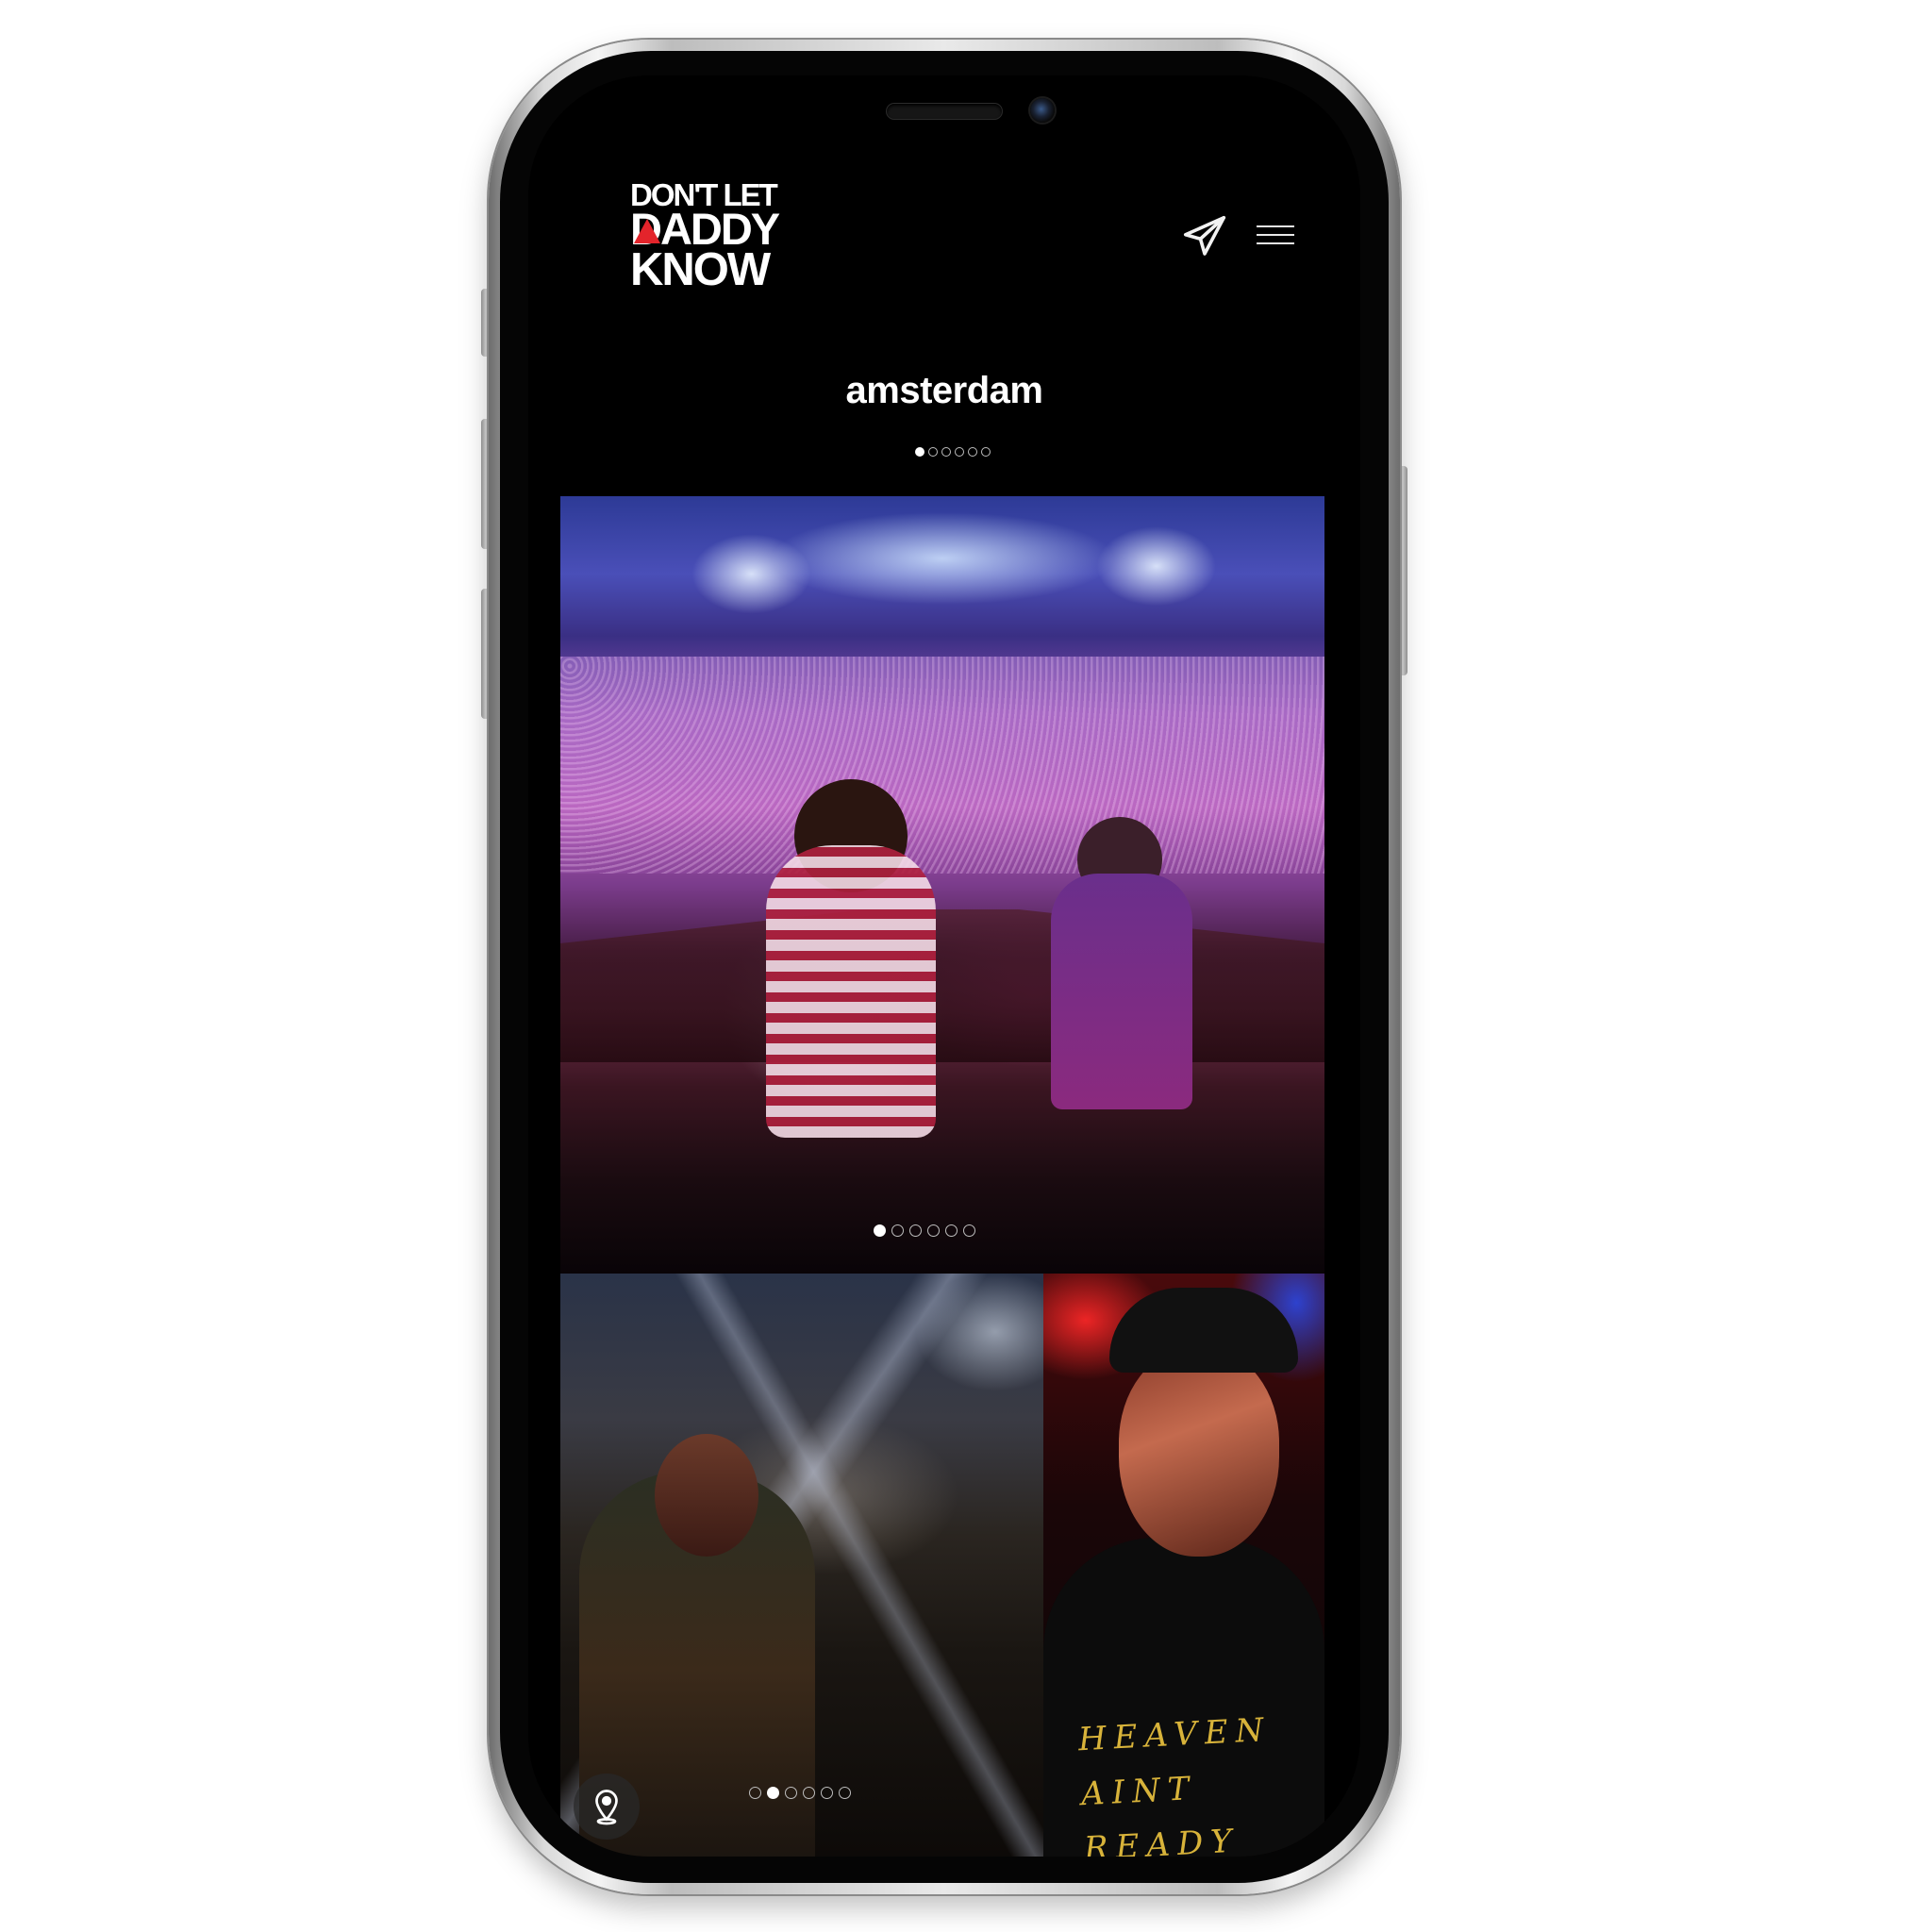 This screenshot has height=1932, width=1932. Describe the element at coordinates (1184, 1566) in the screenshot. I see `gallery-photo-portrait: HEAVEN AINT READY` at that location.